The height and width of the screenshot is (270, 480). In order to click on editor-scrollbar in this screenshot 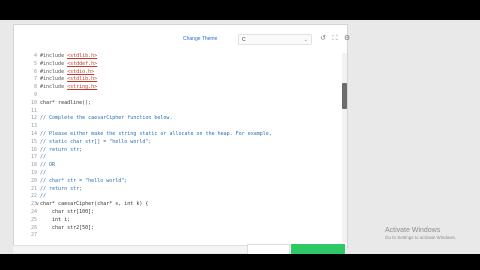, I will do `click(344, 148)`.